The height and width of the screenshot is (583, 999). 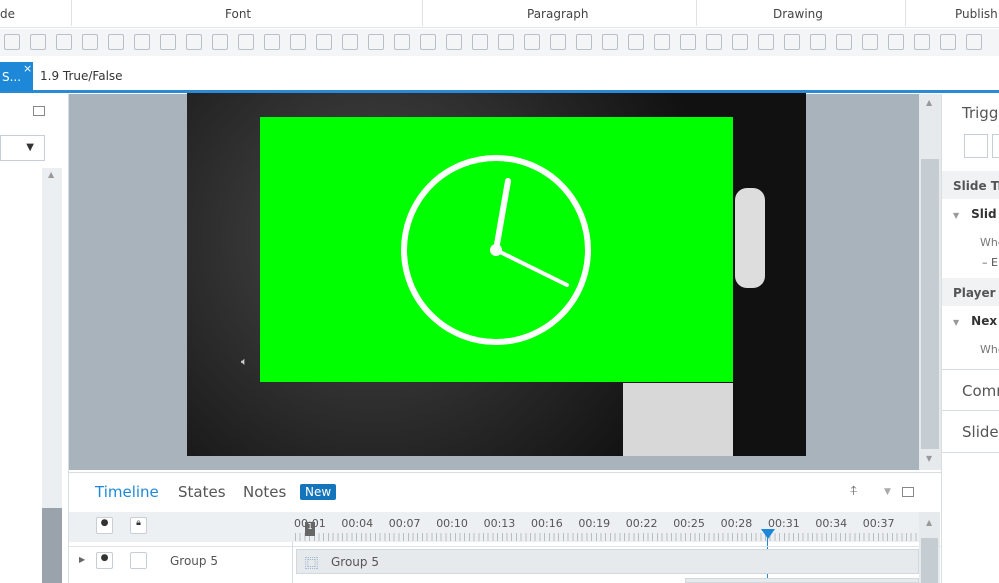 What do you see at coordinates (607, 561) in the screenshot?
I see `timeline-bar-group5: ⿴ Group 5` at bounding box center [607, 561].